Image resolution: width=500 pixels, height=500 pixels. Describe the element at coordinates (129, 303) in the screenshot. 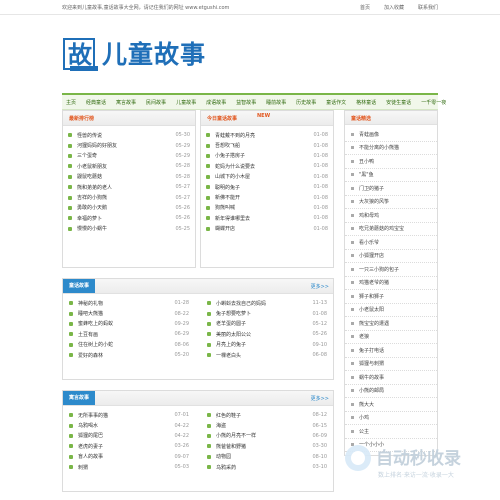

I see `list-item: 神秘的礼物 01-28` at that location.